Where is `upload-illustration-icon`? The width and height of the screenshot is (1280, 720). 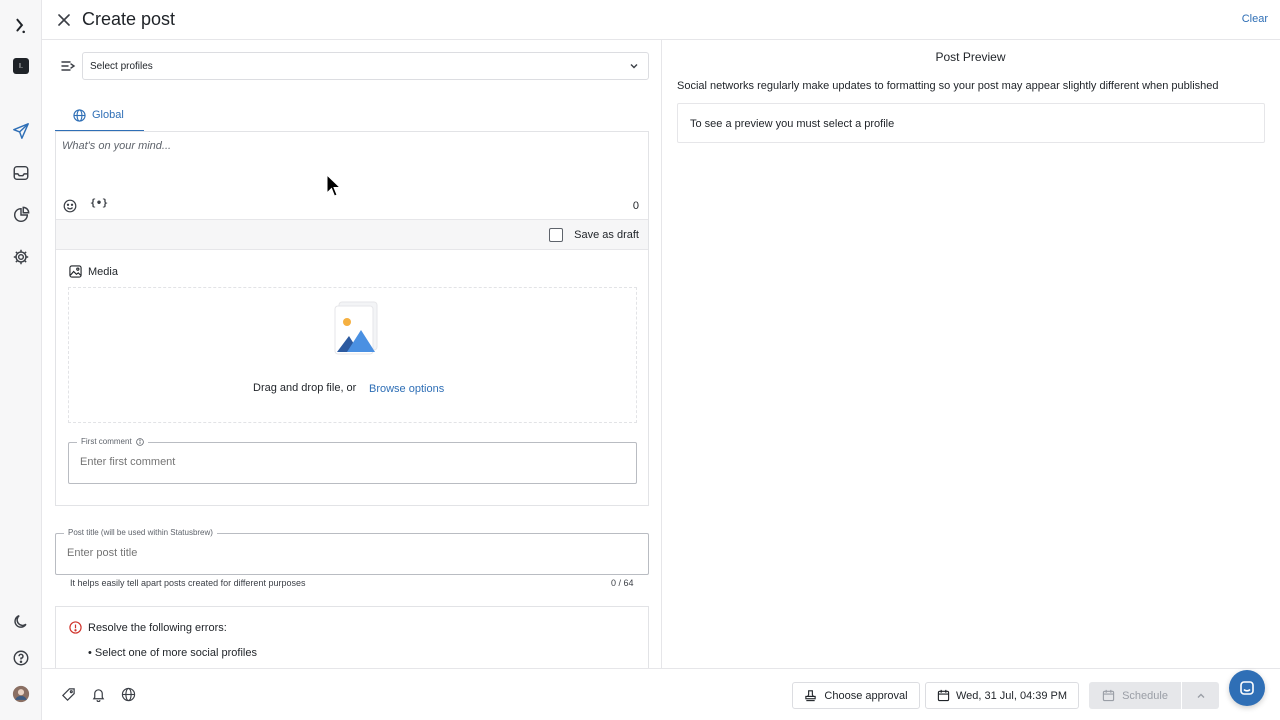 upload-illustration-icon is located at coordinates (356, 328).